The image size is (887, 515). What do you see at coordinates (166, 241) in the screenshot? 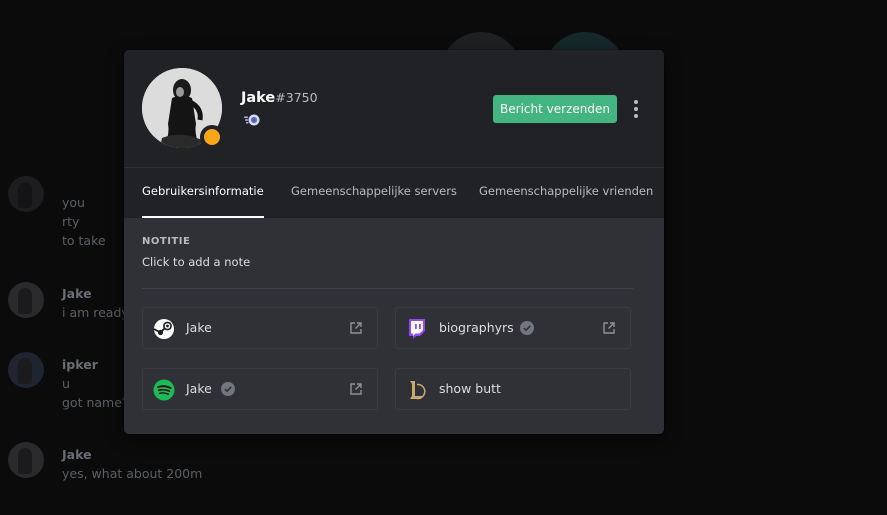
I see `note-title: NOTITIE` at bounding box center [166, 241].